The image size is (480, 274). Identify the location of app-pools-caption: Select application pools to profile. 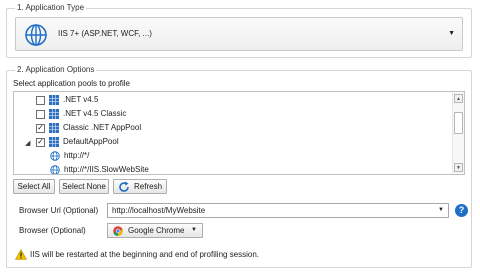
(71, 83).